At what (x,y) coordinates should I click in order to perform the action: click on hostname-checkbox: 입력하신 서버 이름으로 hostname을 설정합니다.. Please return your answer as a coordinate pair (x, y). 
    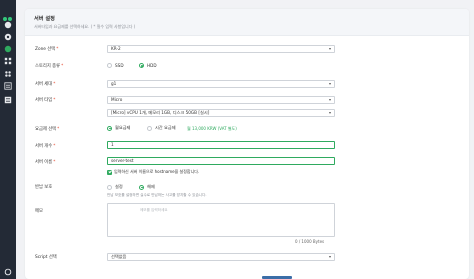
    Looking at the image, I should click on (153, 172).